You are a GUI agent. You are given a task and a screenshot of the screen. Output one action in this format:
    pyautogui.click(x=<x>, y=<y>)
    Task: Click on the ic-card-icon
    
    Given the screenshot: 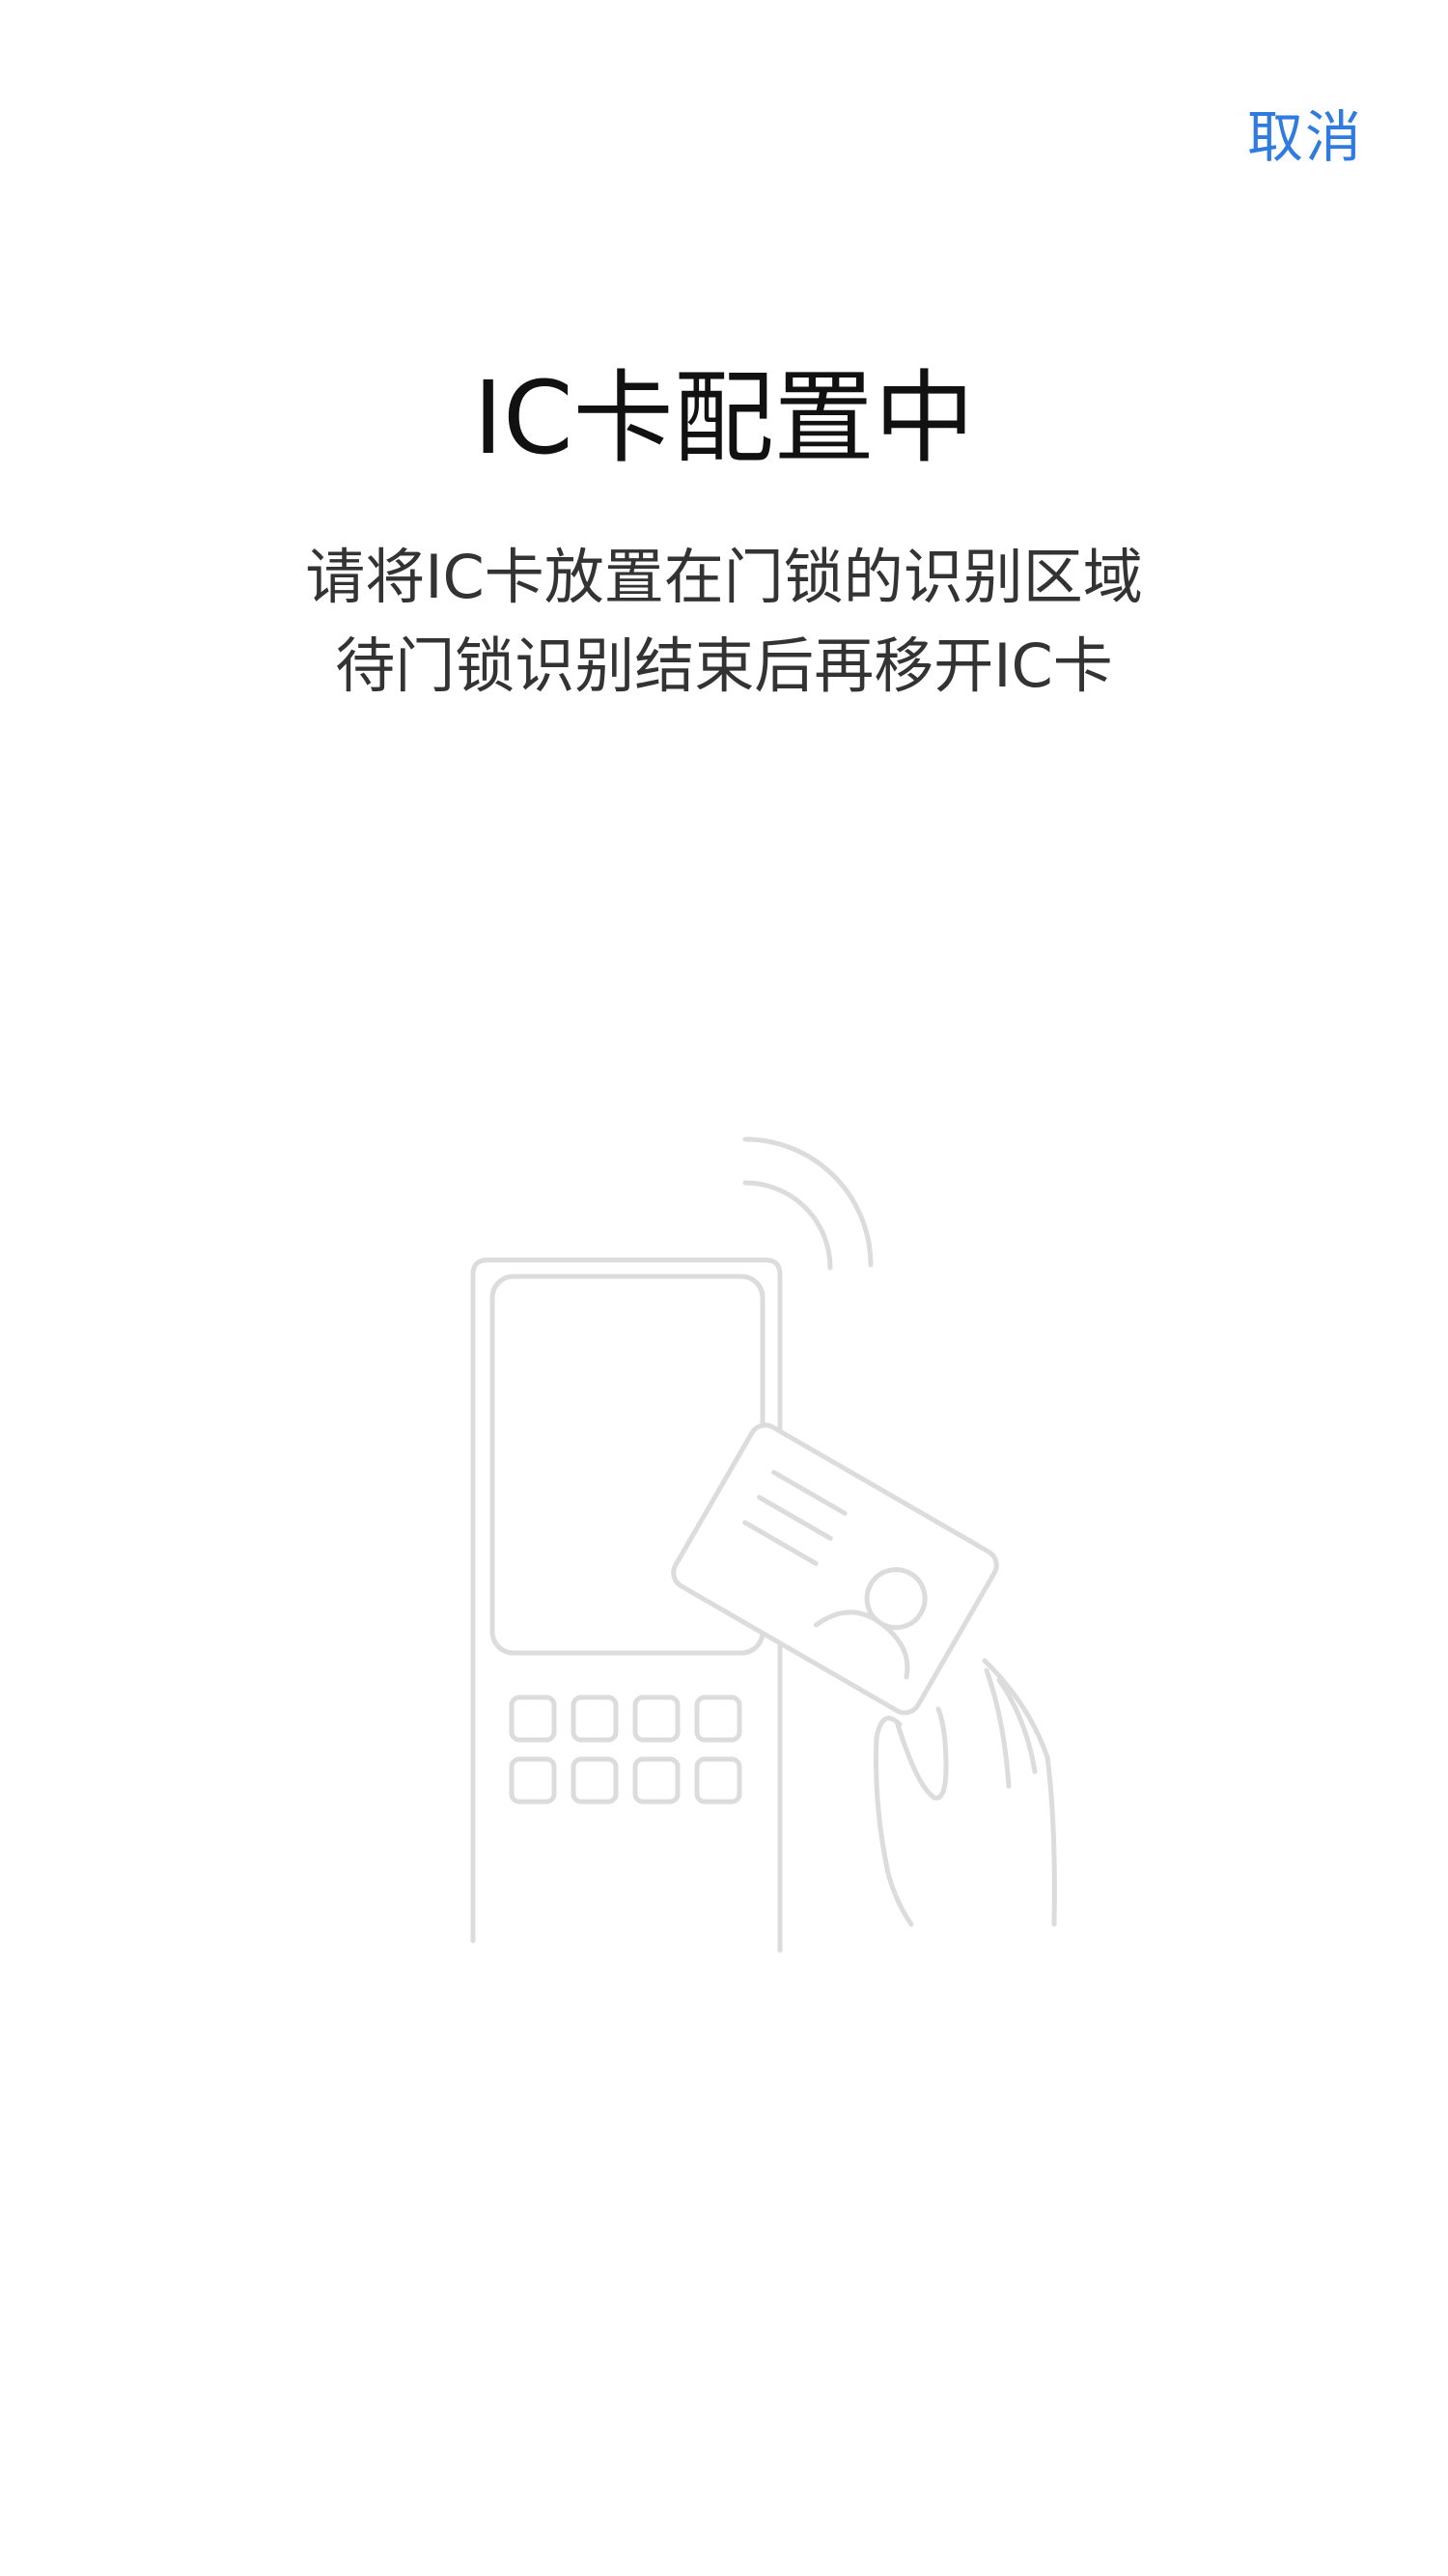 What is the action you would take?
    pyautogui.click(x=835, y=1569)
    